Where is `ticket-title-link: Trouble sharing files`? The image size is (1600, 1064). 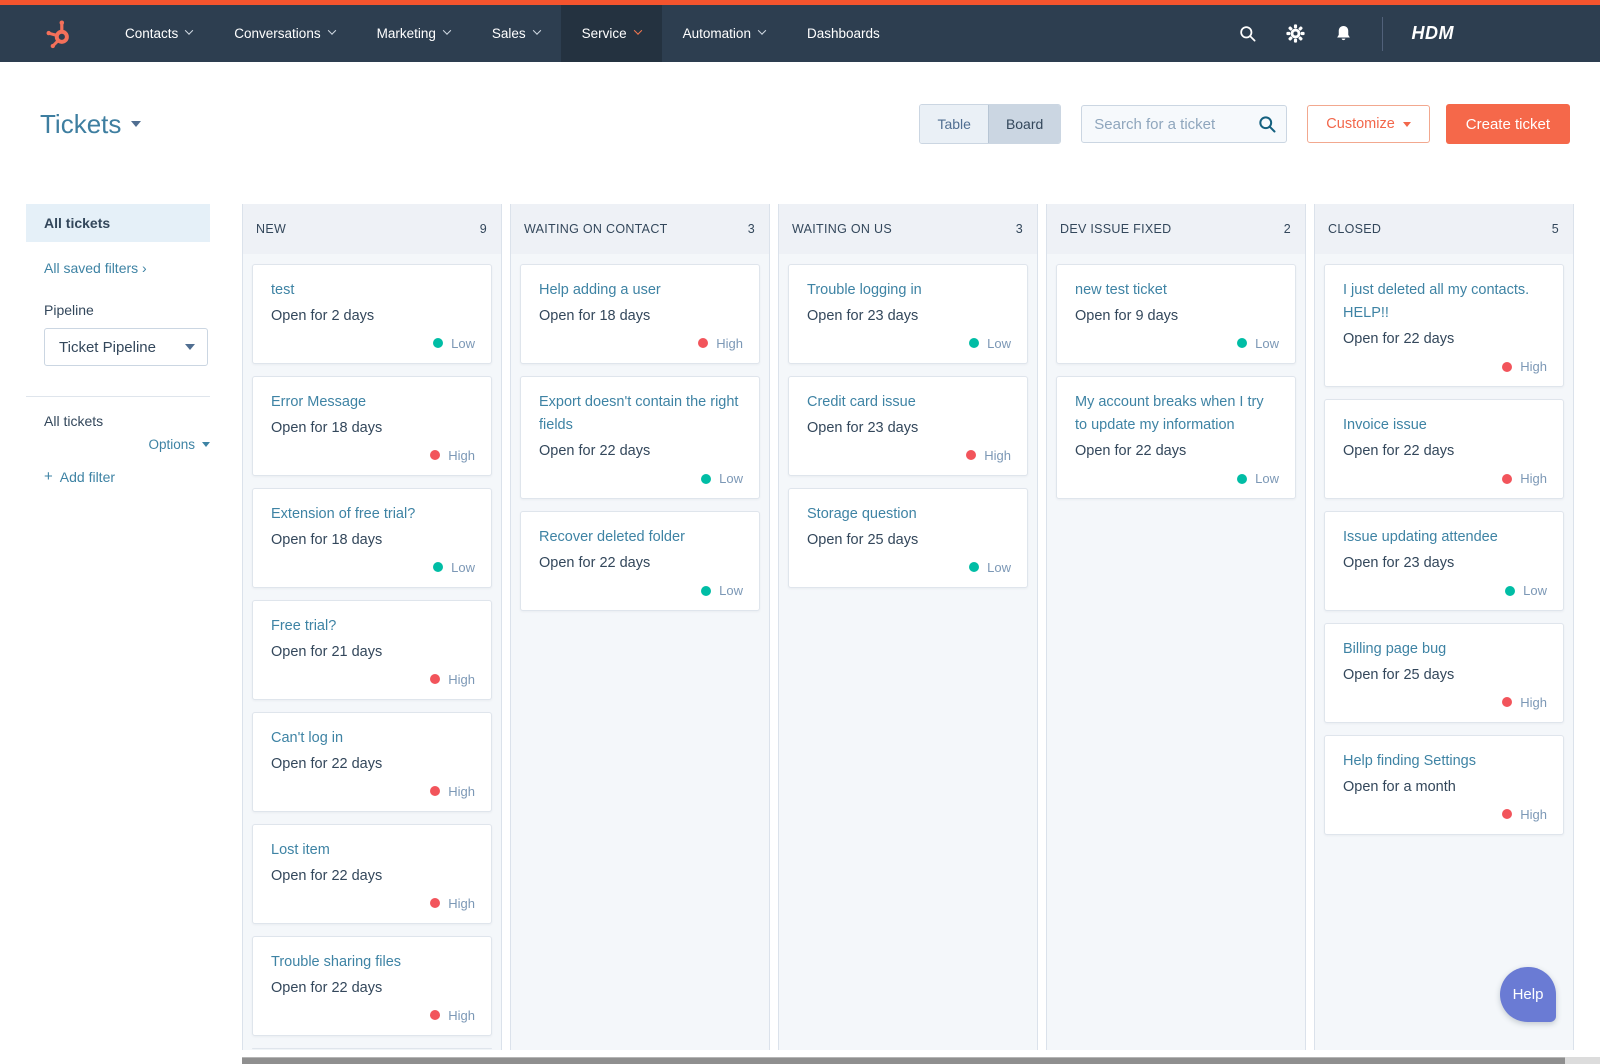
ticket-title-link: Trouble sharing files is located at coordinates (373, 962).